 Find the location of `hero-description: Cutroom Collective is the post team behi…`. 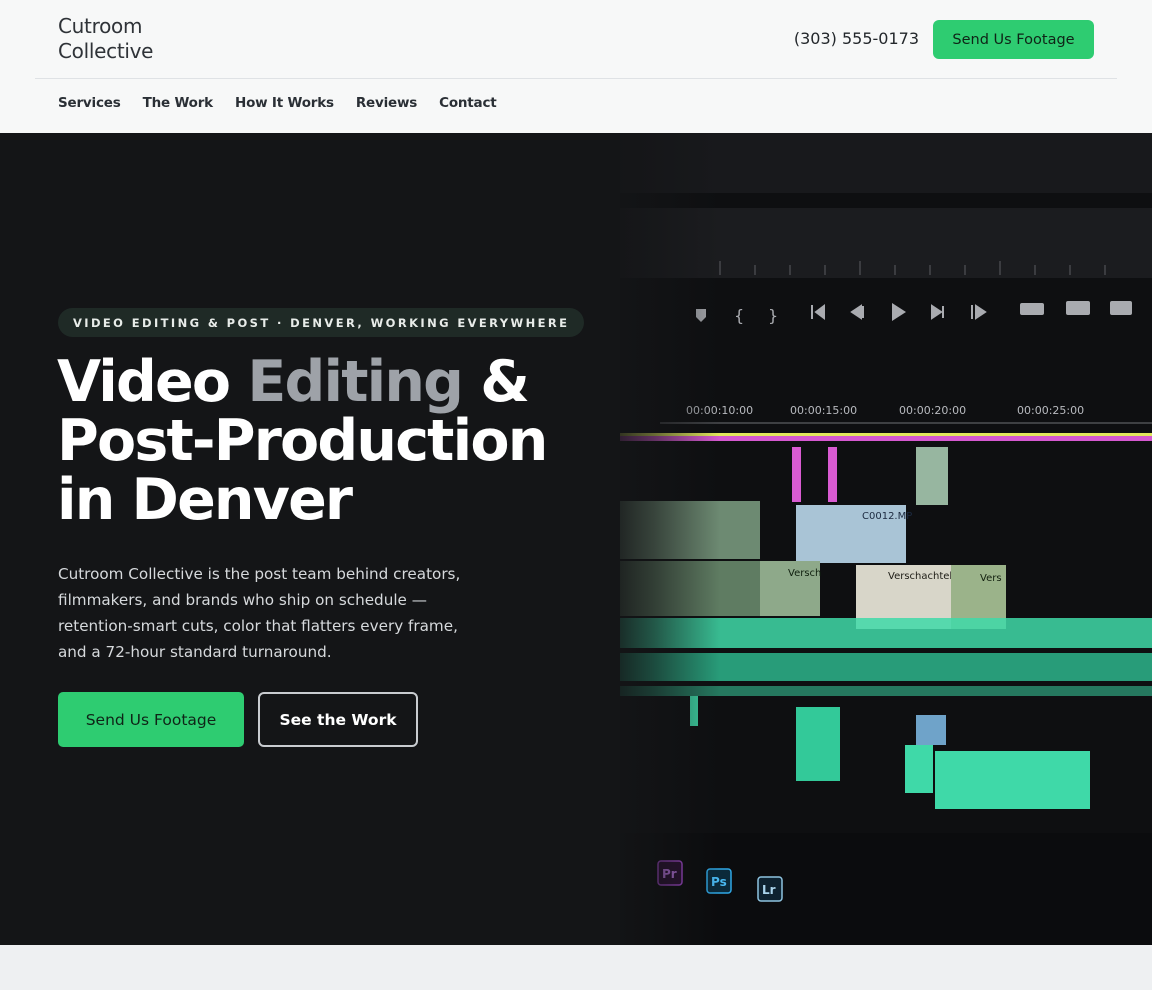

hero-description: Cutroom Collective is the post team behi… is located at coordinates (259, 613).